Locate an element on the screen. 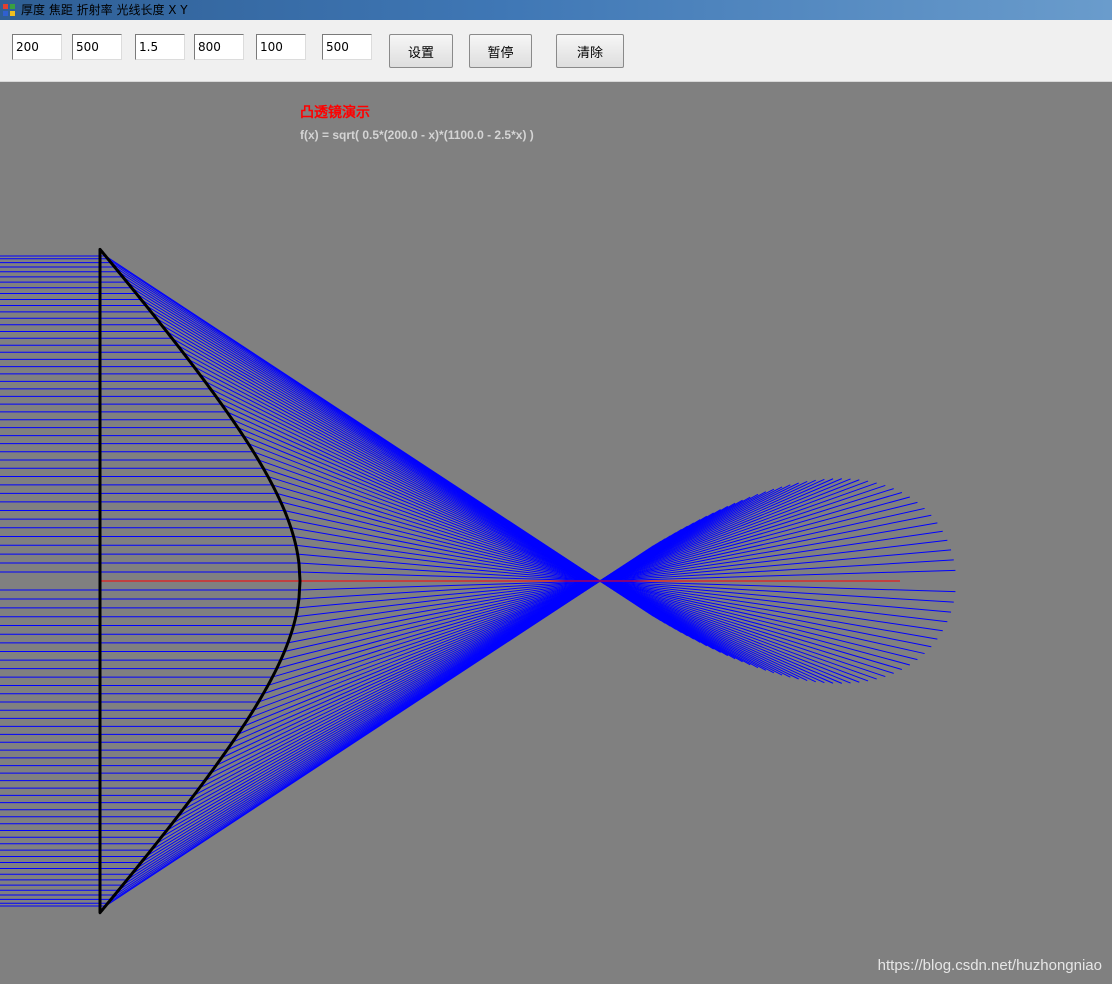 The height and width of the screenshot is (984, 1112). window-title: 厚度 焦距 折射率 光线长度 X Y is located at coordinates (104, 10).